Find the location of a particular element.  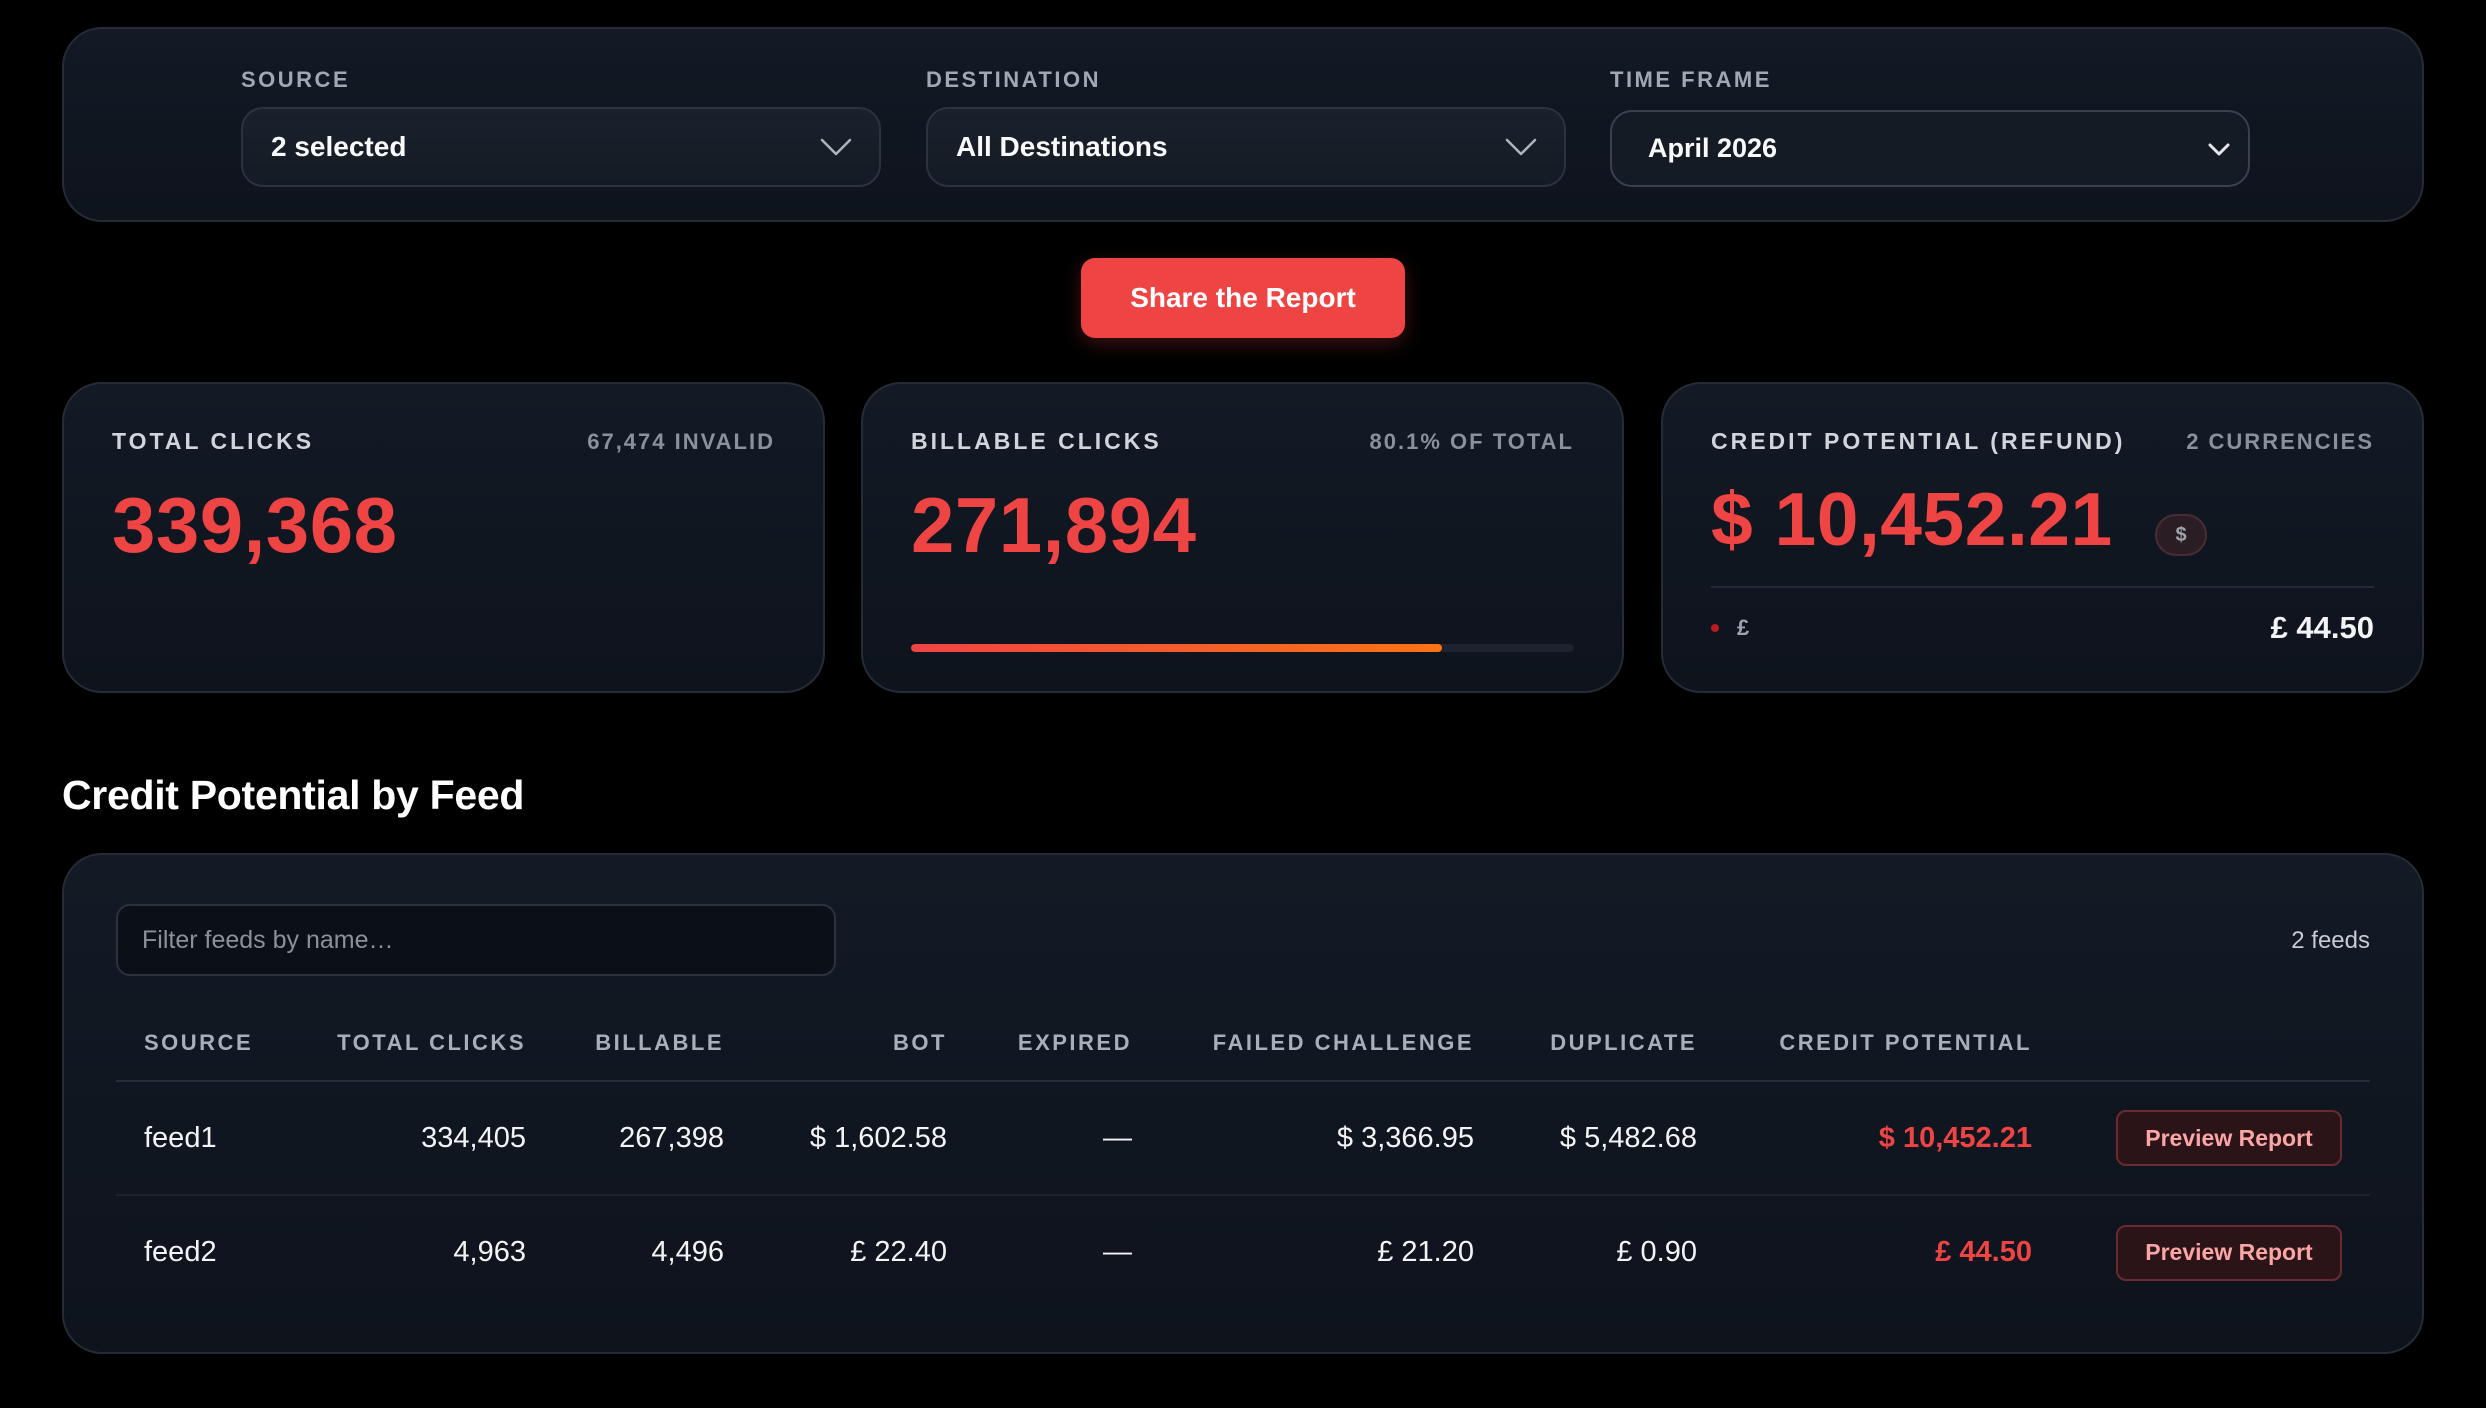

feed-count: 2 feeds is located at coordinates (2330, 940).